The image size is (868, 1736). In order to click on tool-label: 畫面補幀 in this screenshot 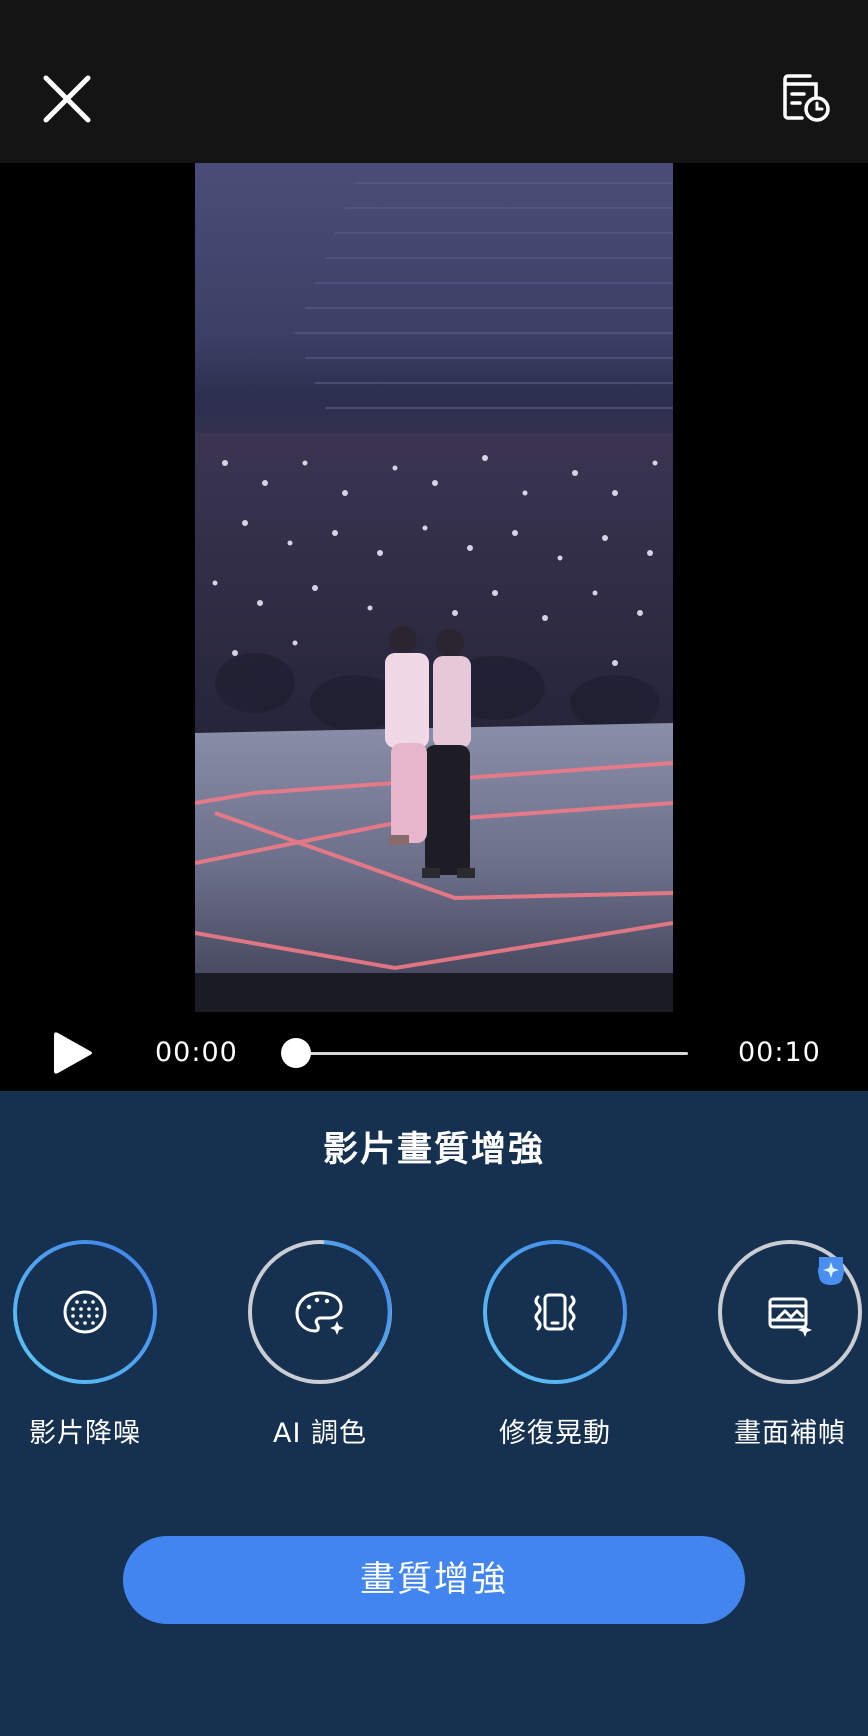, I will do `click(790, 1433)`.